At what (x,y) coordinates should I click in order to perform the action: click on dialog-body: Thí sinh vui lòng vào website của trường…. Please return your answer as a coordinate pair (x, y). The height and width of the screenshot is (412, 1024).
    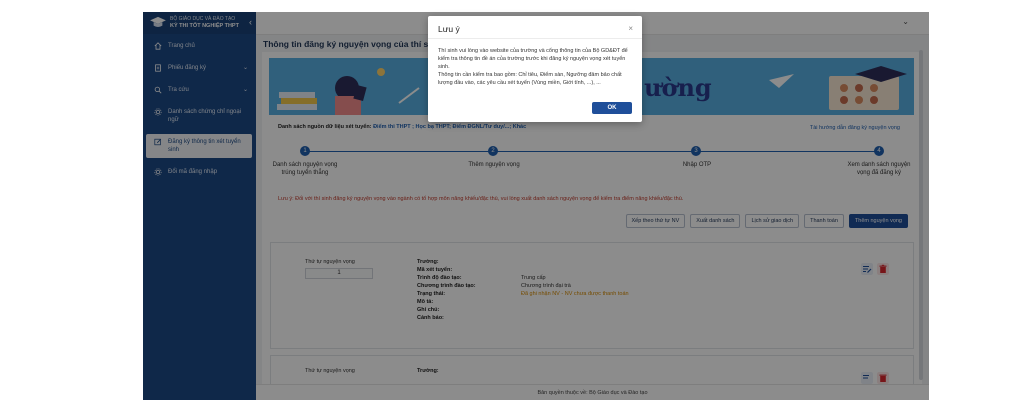
    Looking at the image, I should click on (534, 67).